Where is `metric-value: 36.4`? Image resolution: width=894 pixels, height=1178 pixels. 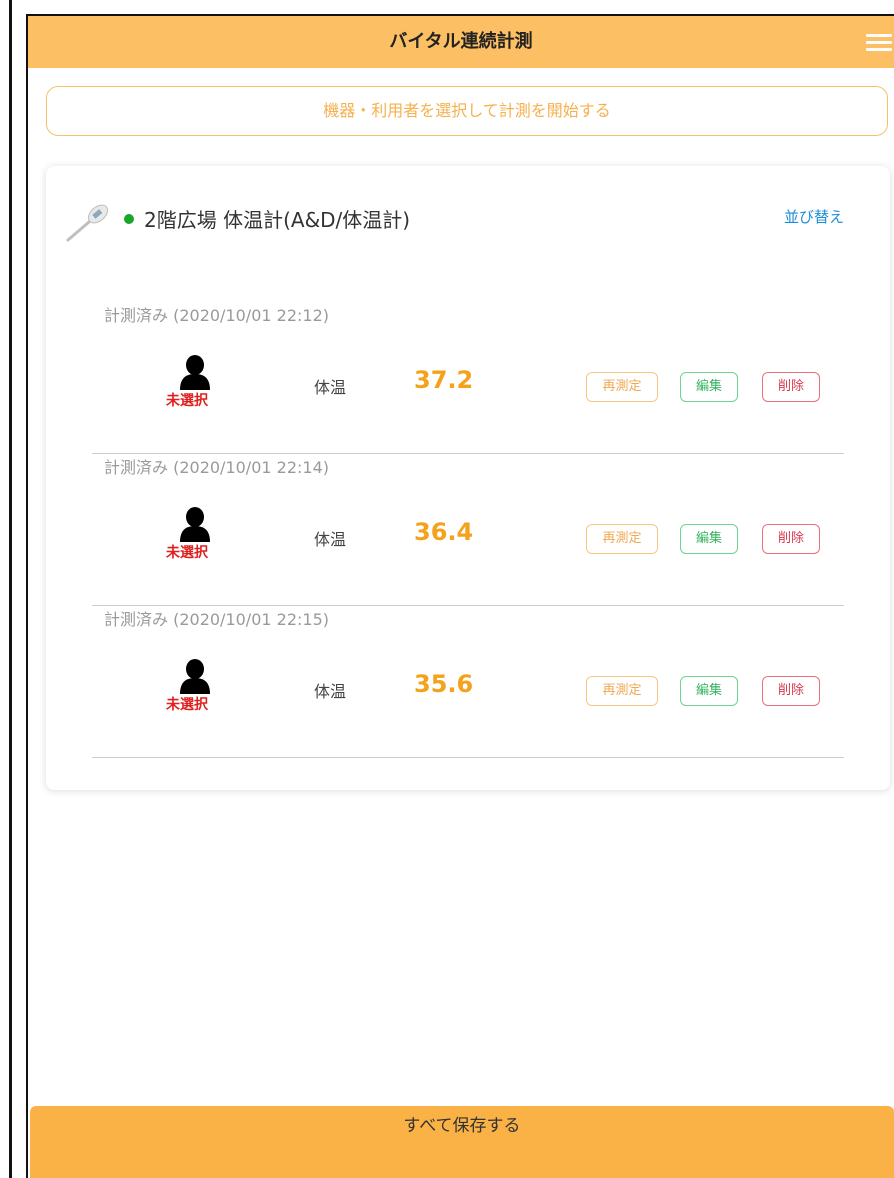
metric-value: 36.4 is located at coordinates (444, 532).